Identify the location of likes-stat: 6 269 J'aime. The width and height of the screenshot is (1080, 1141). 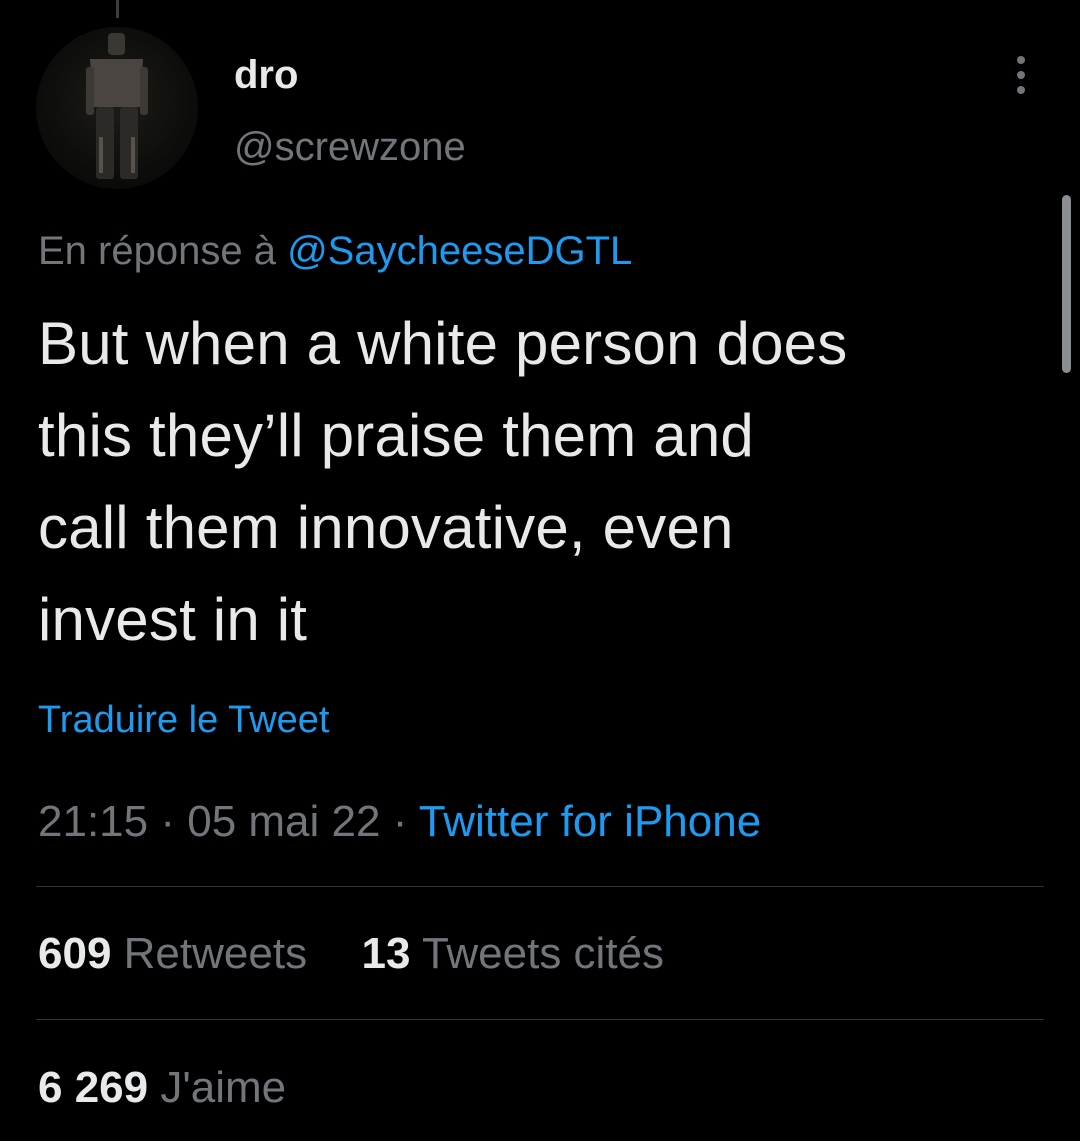
(162, 1087).